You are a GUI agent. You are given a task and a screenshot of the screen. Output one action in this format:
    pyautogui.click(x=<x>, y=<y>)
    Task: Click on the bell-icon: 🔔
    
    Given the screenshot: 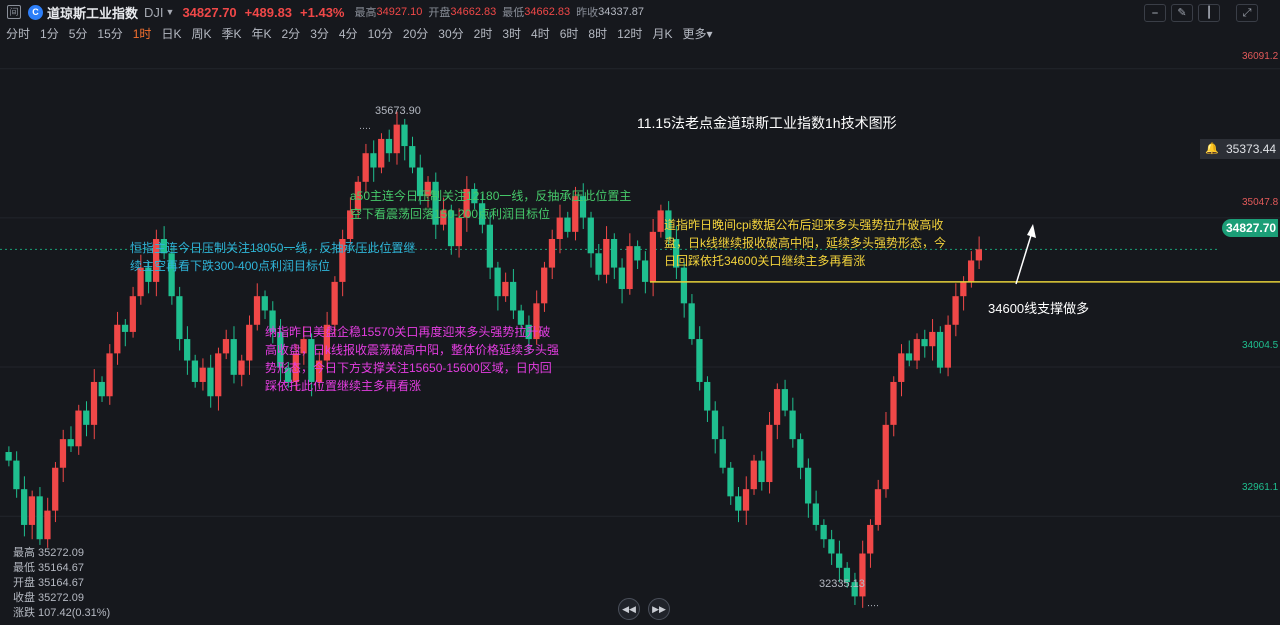 What is the action you would take?
    pyautogui.click(x=1212, y=148)
    